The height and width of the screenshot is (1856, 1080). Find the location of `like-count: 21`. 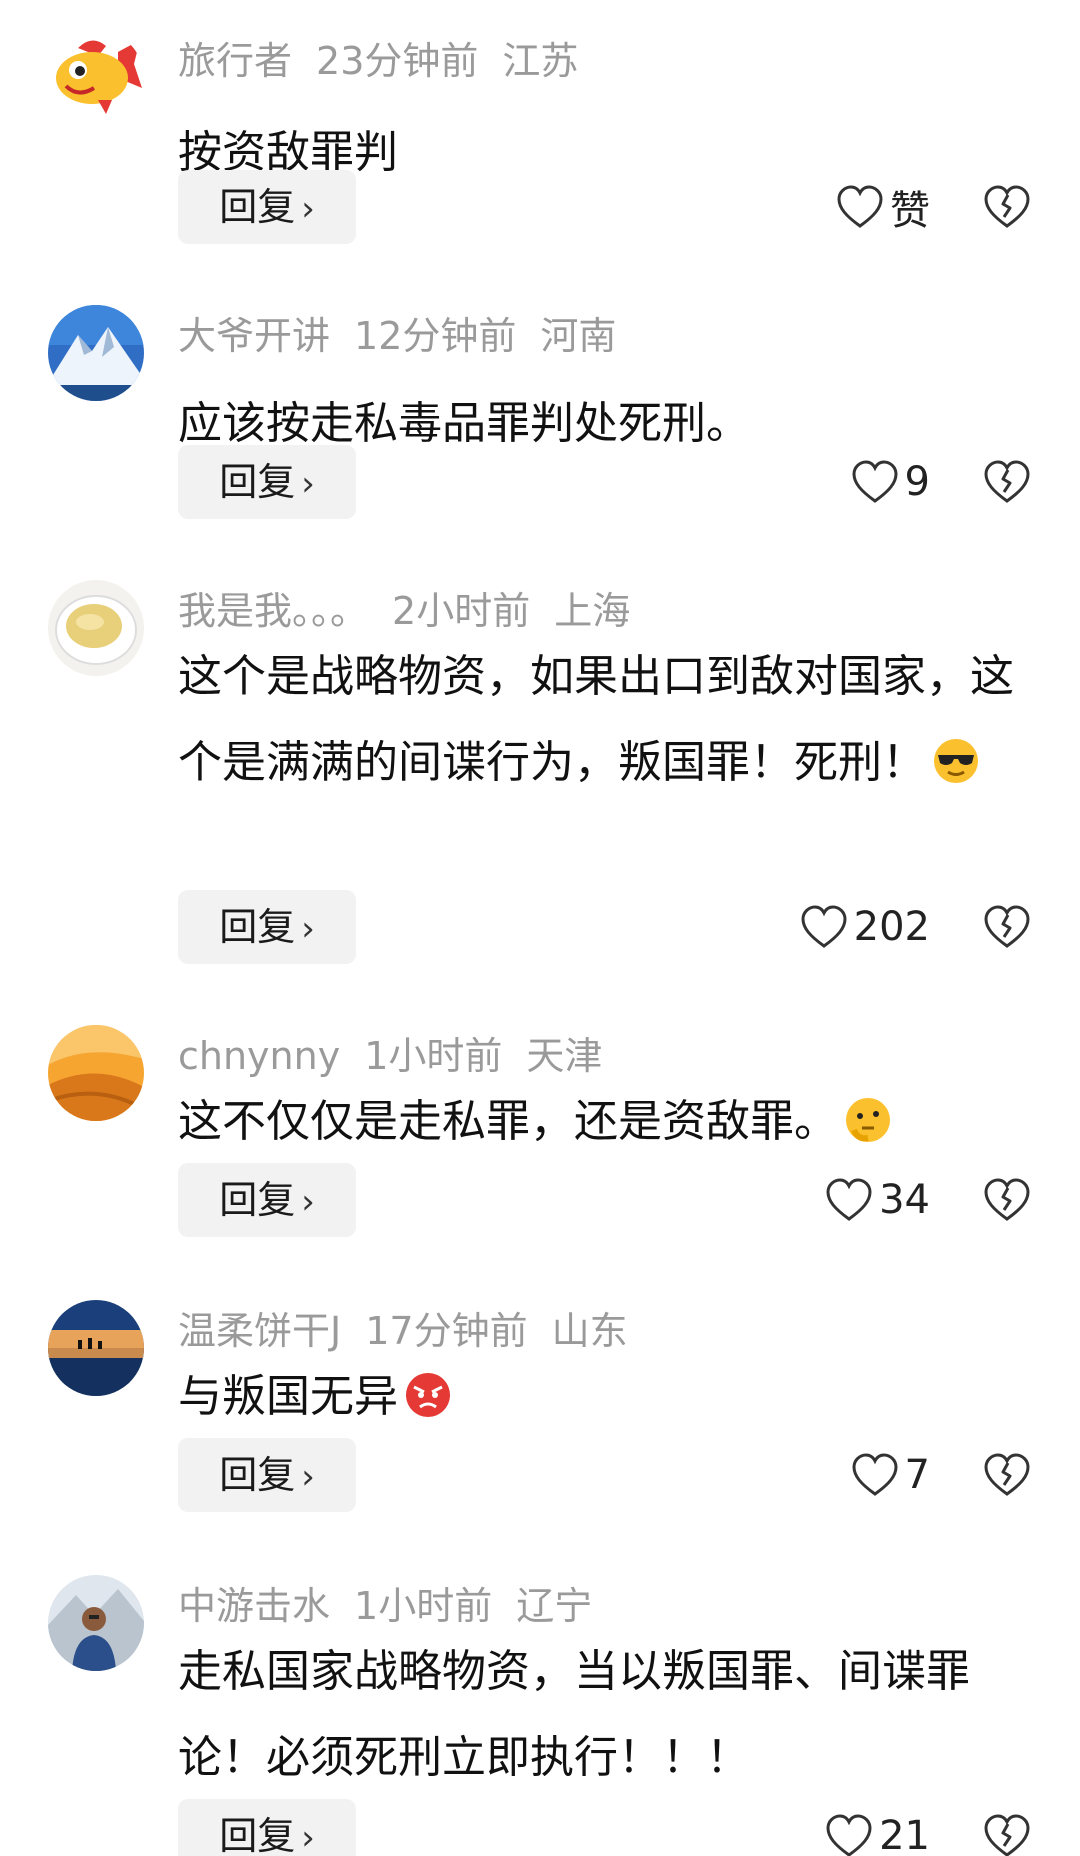

like-count: 21 is located at coordinates (904, 1834).